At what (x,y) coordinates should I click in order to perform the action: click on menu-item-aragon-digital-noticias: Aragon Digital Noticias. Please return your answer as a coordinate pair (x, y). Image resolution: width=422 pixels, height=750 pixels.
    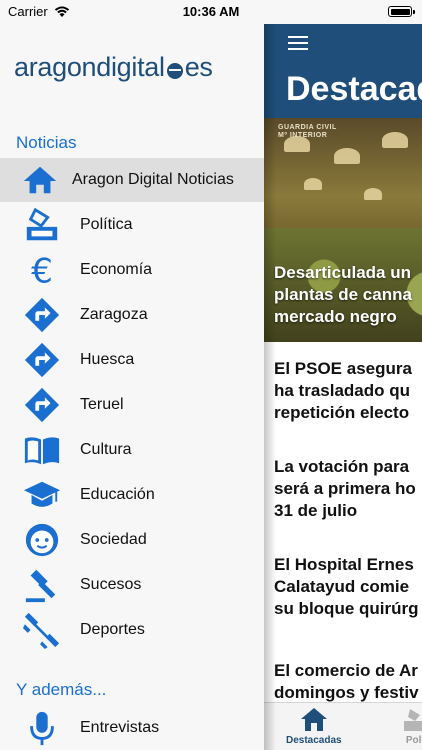
    Looking at the image, I should click on (132, 180).